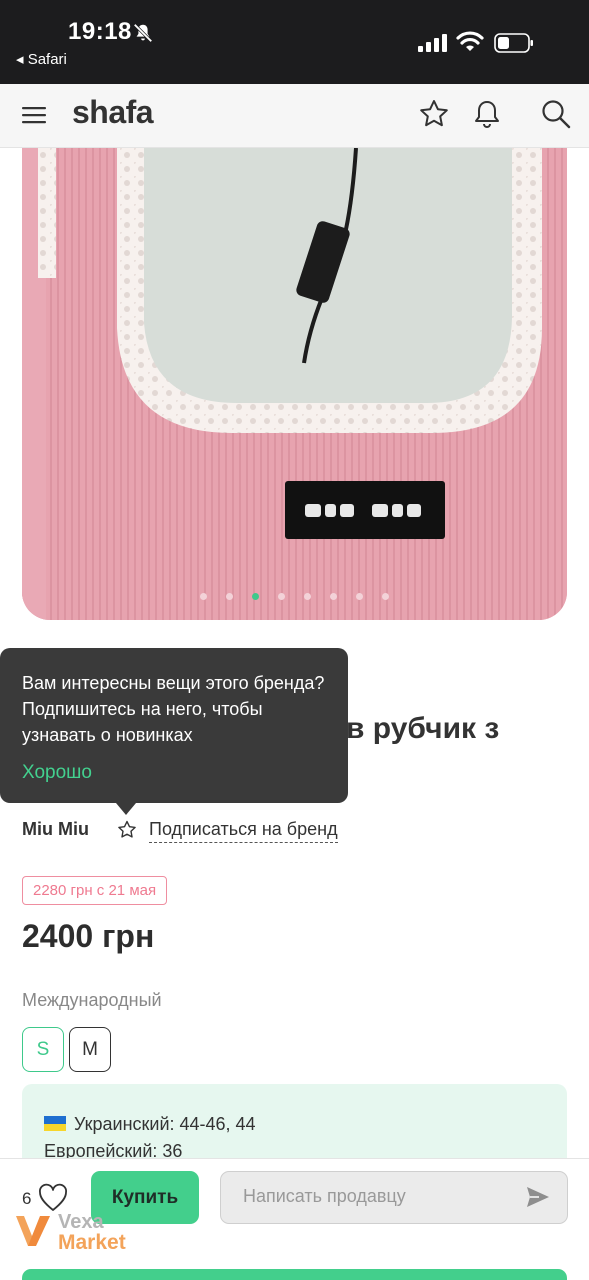 This screenshot has height=1280, width=589. Describe the element at coordinates (92, 1242) in the screenshot. I see `watermark-market: Market` at that location.